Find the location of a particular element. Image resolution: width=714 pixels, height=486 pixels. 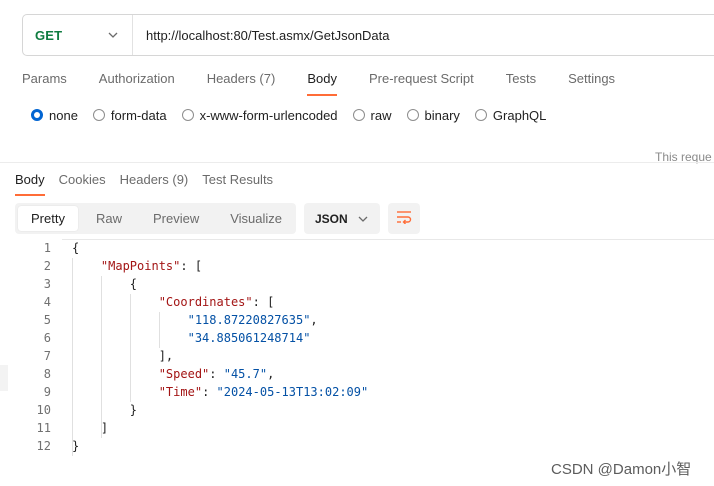

line-number: 4 is located at coordinates (47, 302).